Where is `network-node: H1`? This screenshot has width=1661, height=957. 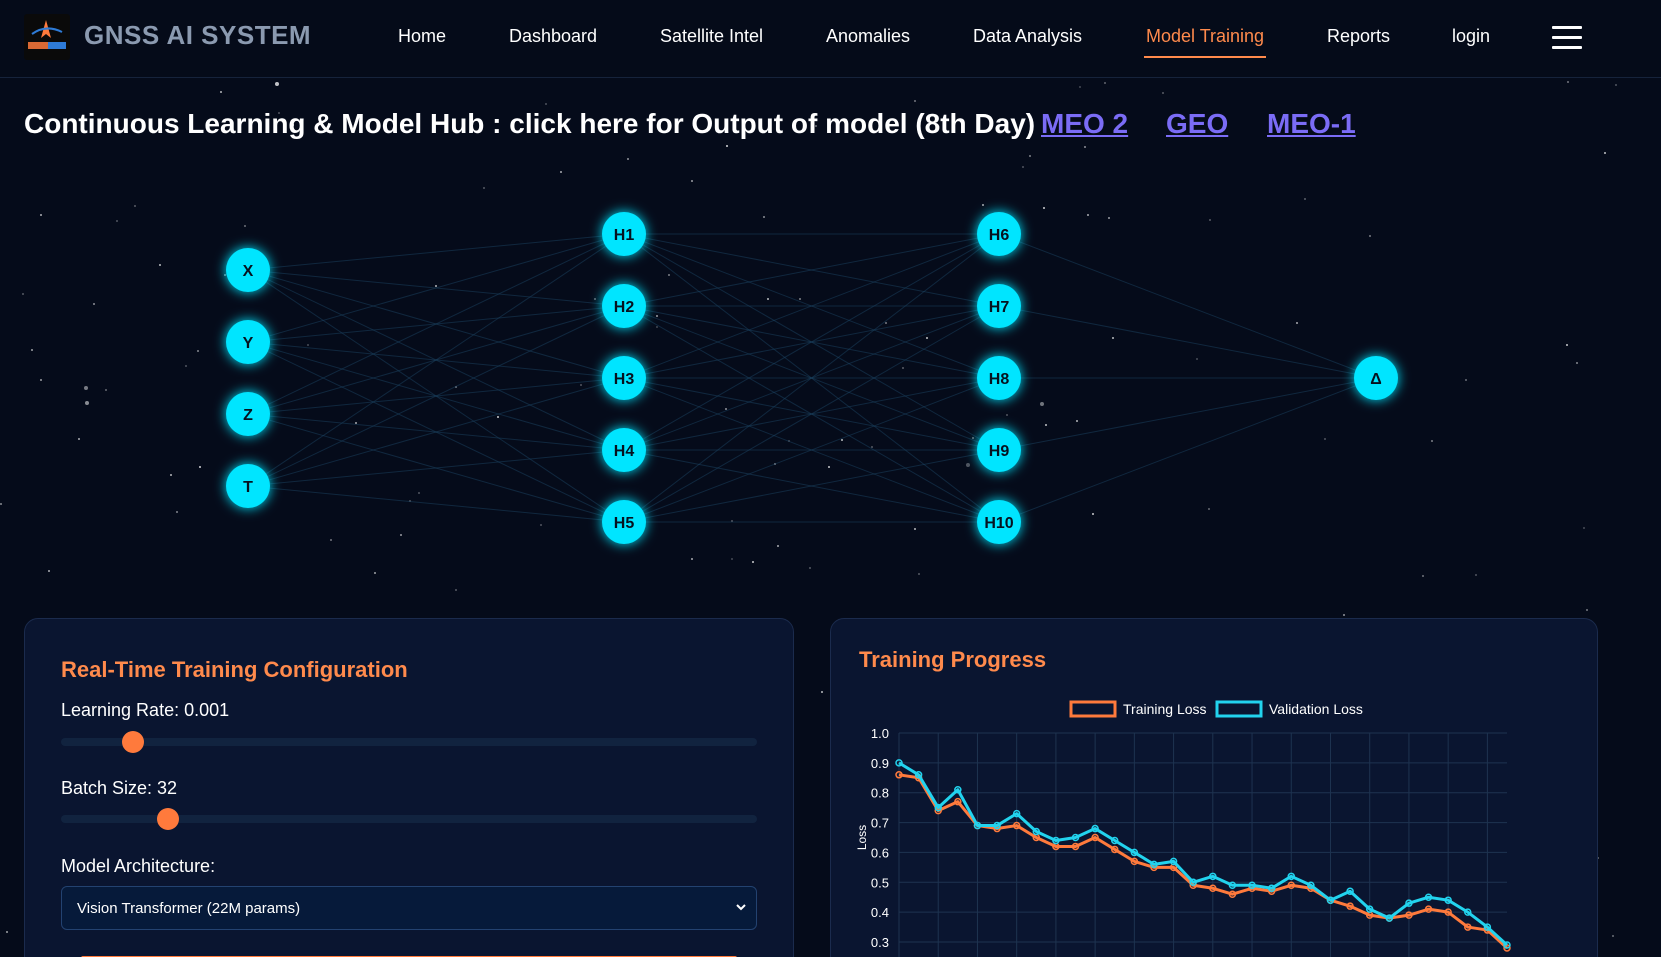
network-node: H1 is located at coordinates (624, 234).